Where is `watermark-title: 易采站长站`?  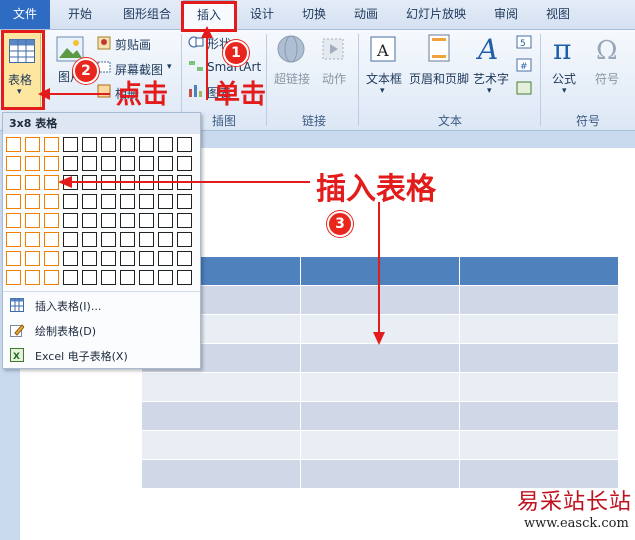
watermark-title: 易采站长站 is located at coordinates (575, 502).